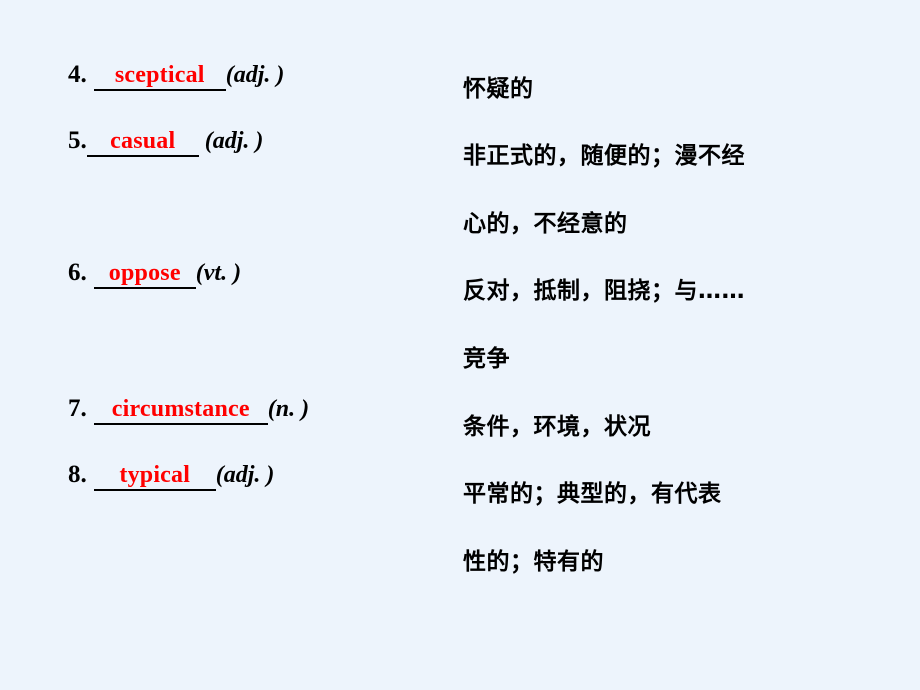 The height and width of the screenshot is (690, 920). What do you see at coordinates (245, 475) in the screenshot?
I see `part-of-speech-8: (adj. )` at bounding box center [245, 475].